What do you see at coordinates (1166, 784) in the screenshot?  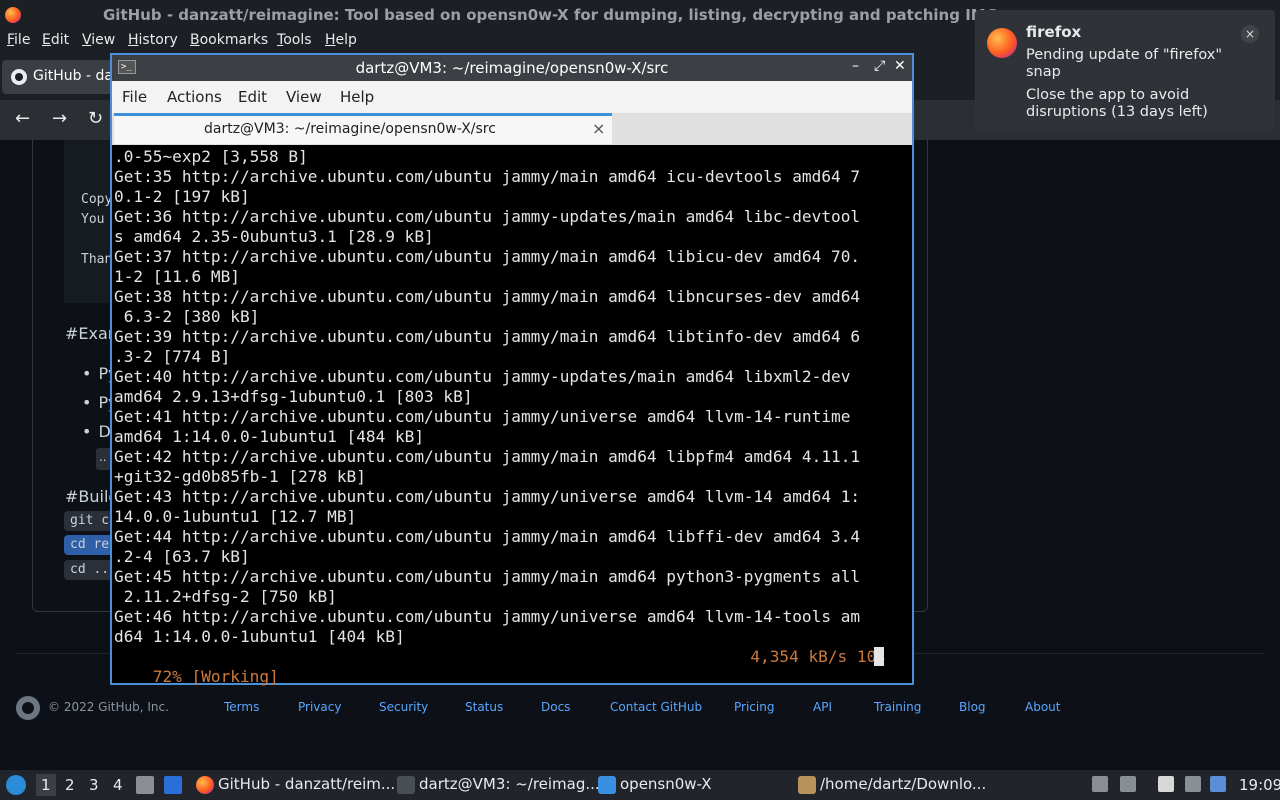 I see `clipboard-icon` at bounding box center [1166, 784].